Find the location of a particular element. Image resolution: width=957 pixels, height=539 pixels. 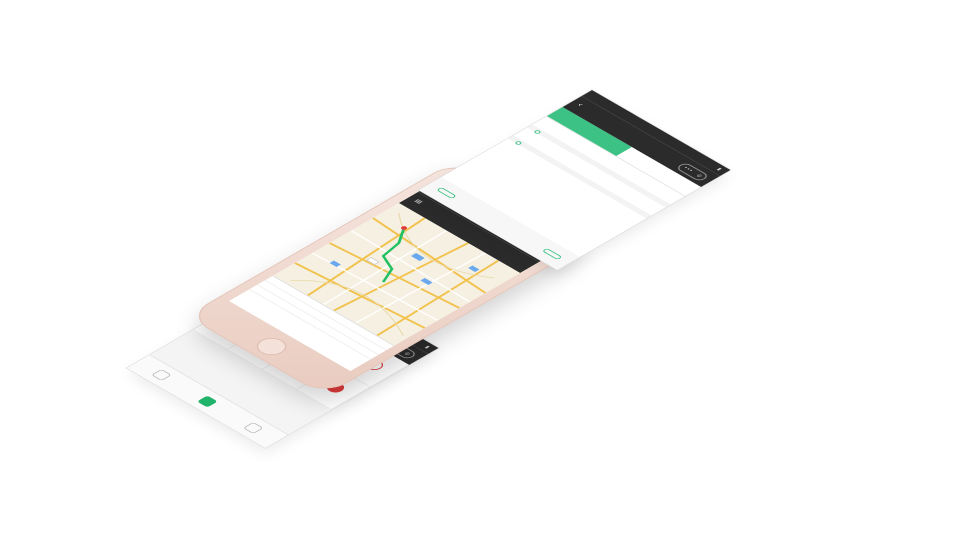

radio-icon is located at coordinates (518, 143).